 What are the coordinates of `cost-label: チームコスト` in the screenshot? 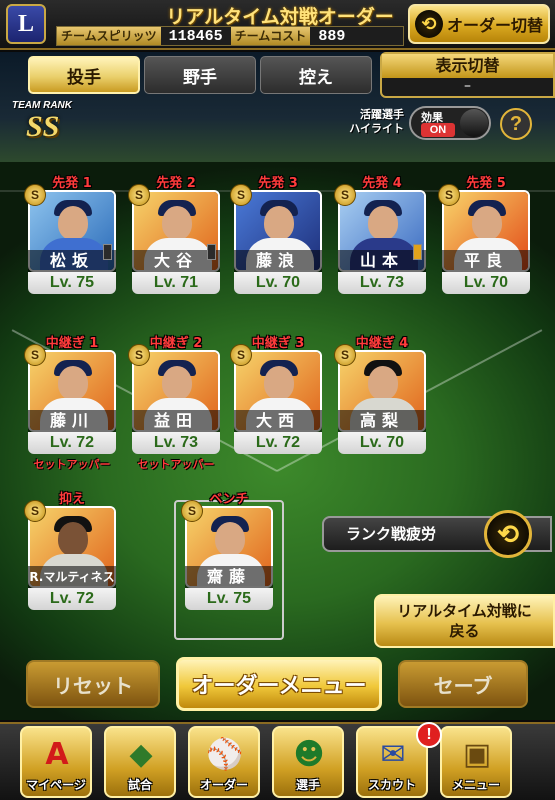 It's located at (270, 36).